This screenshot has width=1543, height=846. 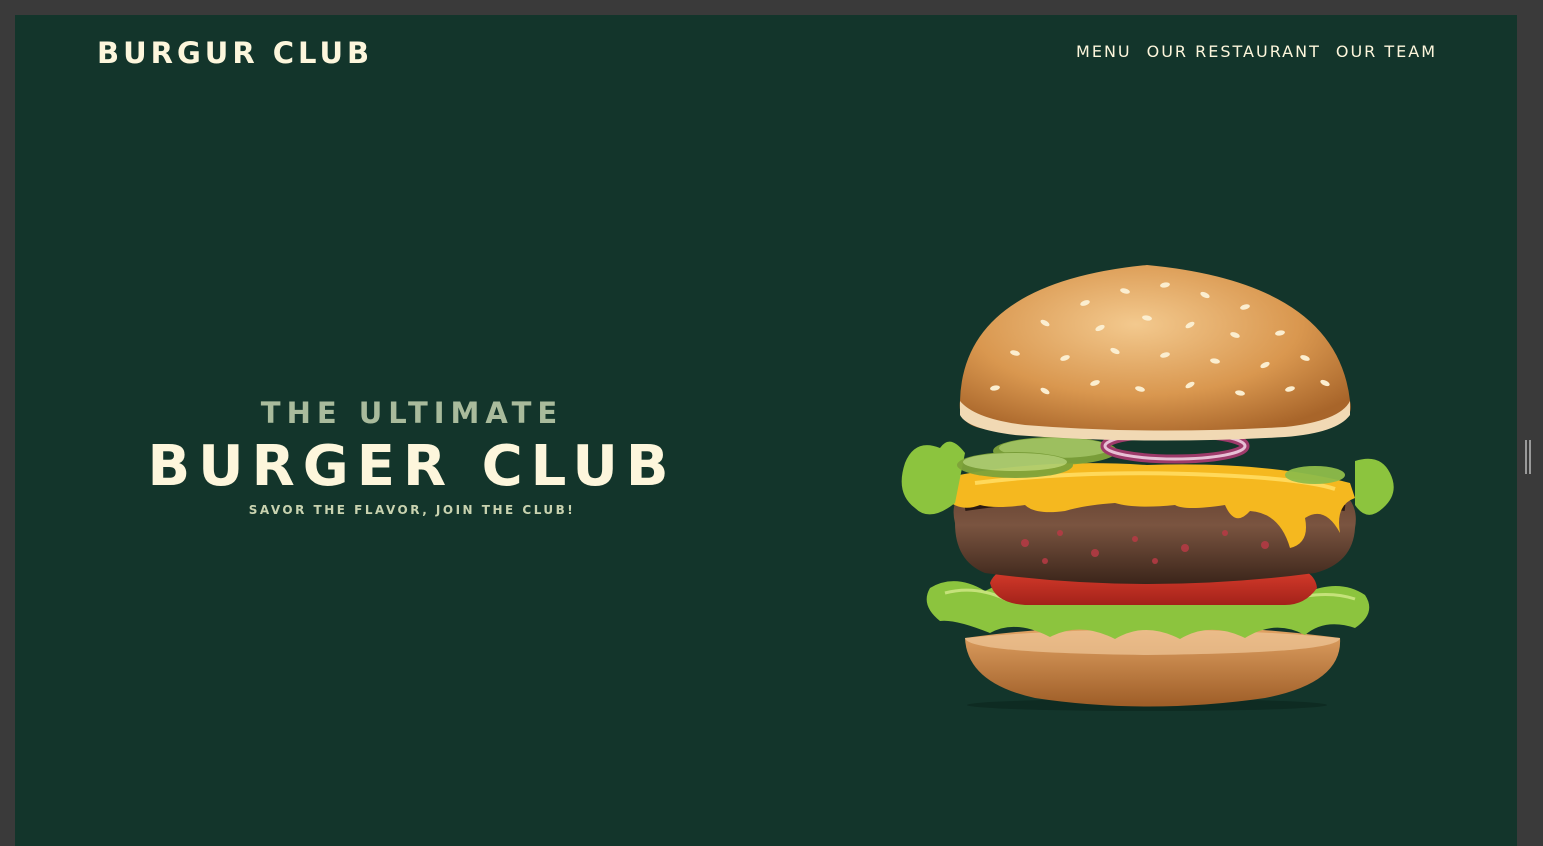 What do you see at coordinates (7, 423) in the screenshot?
I see `window-frame-left` at bounding box center [7, 423].